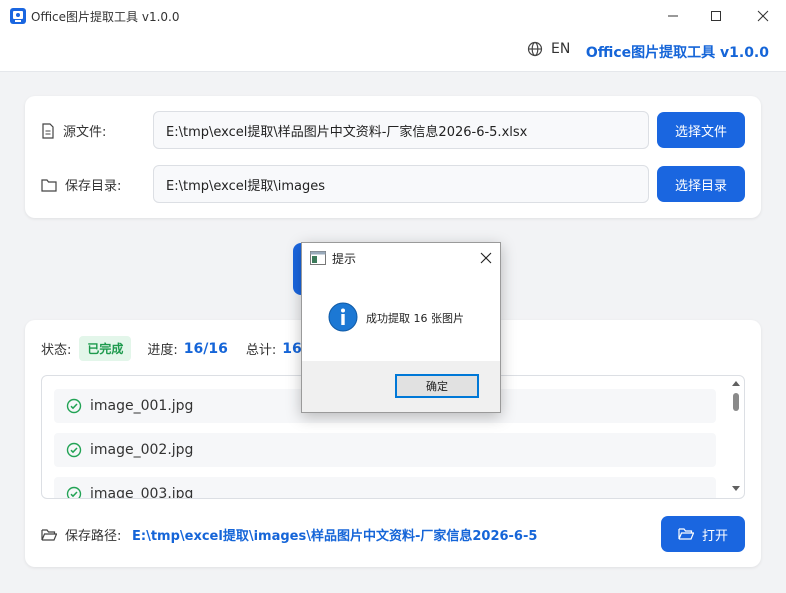 This screenshot has width=786, height=593. What do you see at coordinates (736, 437) in the screenshot?
I see `list-scrollbar` at bounding box center [736, 437].